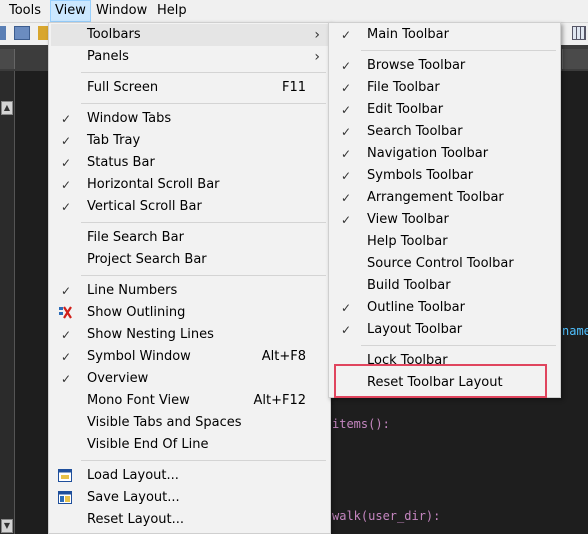  Describe the element at coordinates (123, 87) in the screenshot. I see `menu-item-label: Full Screen` at that location.